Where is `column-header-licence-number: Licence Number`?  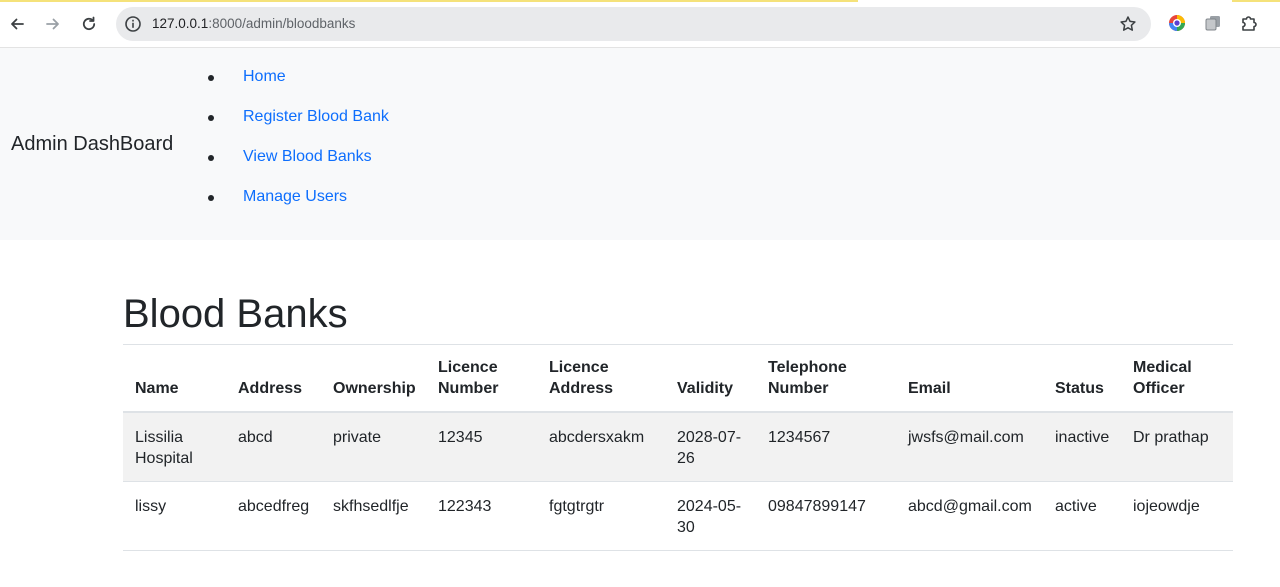 column-header-licence-number: Licence Number is located at coordinates (481, 380).